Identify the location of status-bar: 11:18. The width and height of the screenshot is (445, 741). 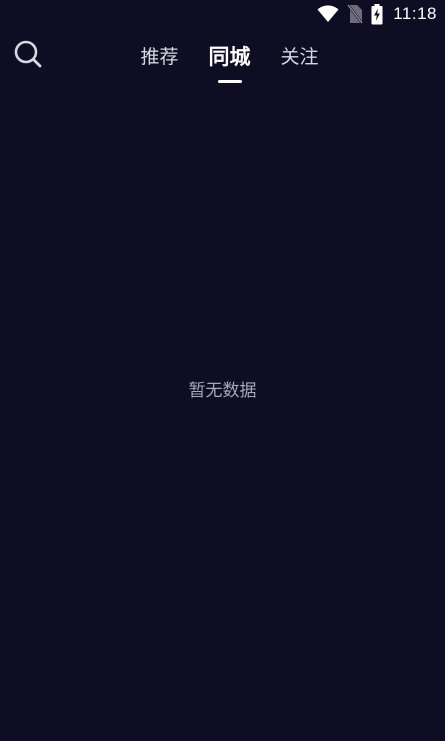
(222, 14).